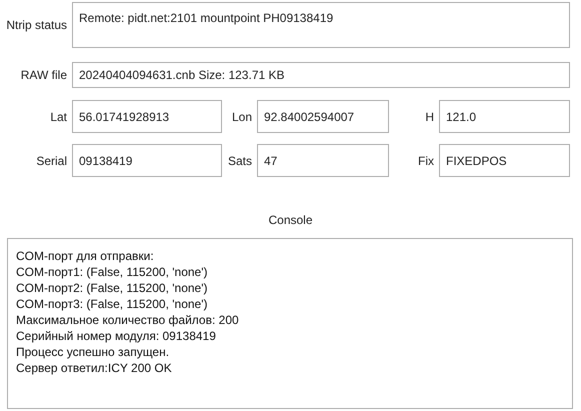 Image resolution: width=581 pixels, height=411 pixels. I want to click on field-label: Lat, so click(58, 117).